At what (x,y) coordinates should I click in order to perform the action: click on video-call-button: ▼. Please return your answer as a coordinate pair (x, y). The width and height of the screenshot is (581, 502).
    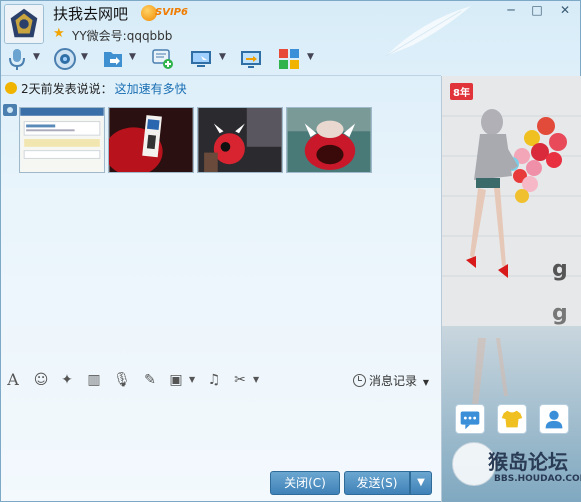
    Looking at the image, I should click on (71, 59).